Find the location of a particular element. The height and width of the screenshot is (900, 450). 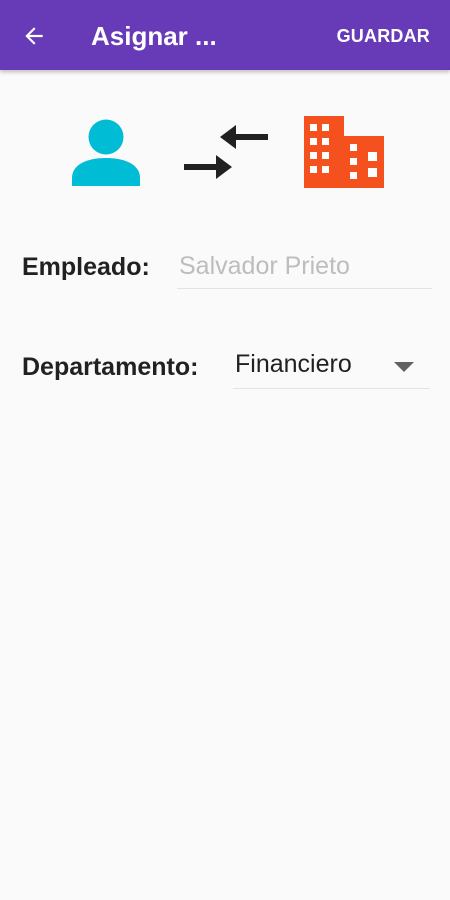

person-icon is located at coordinates (106, 152).